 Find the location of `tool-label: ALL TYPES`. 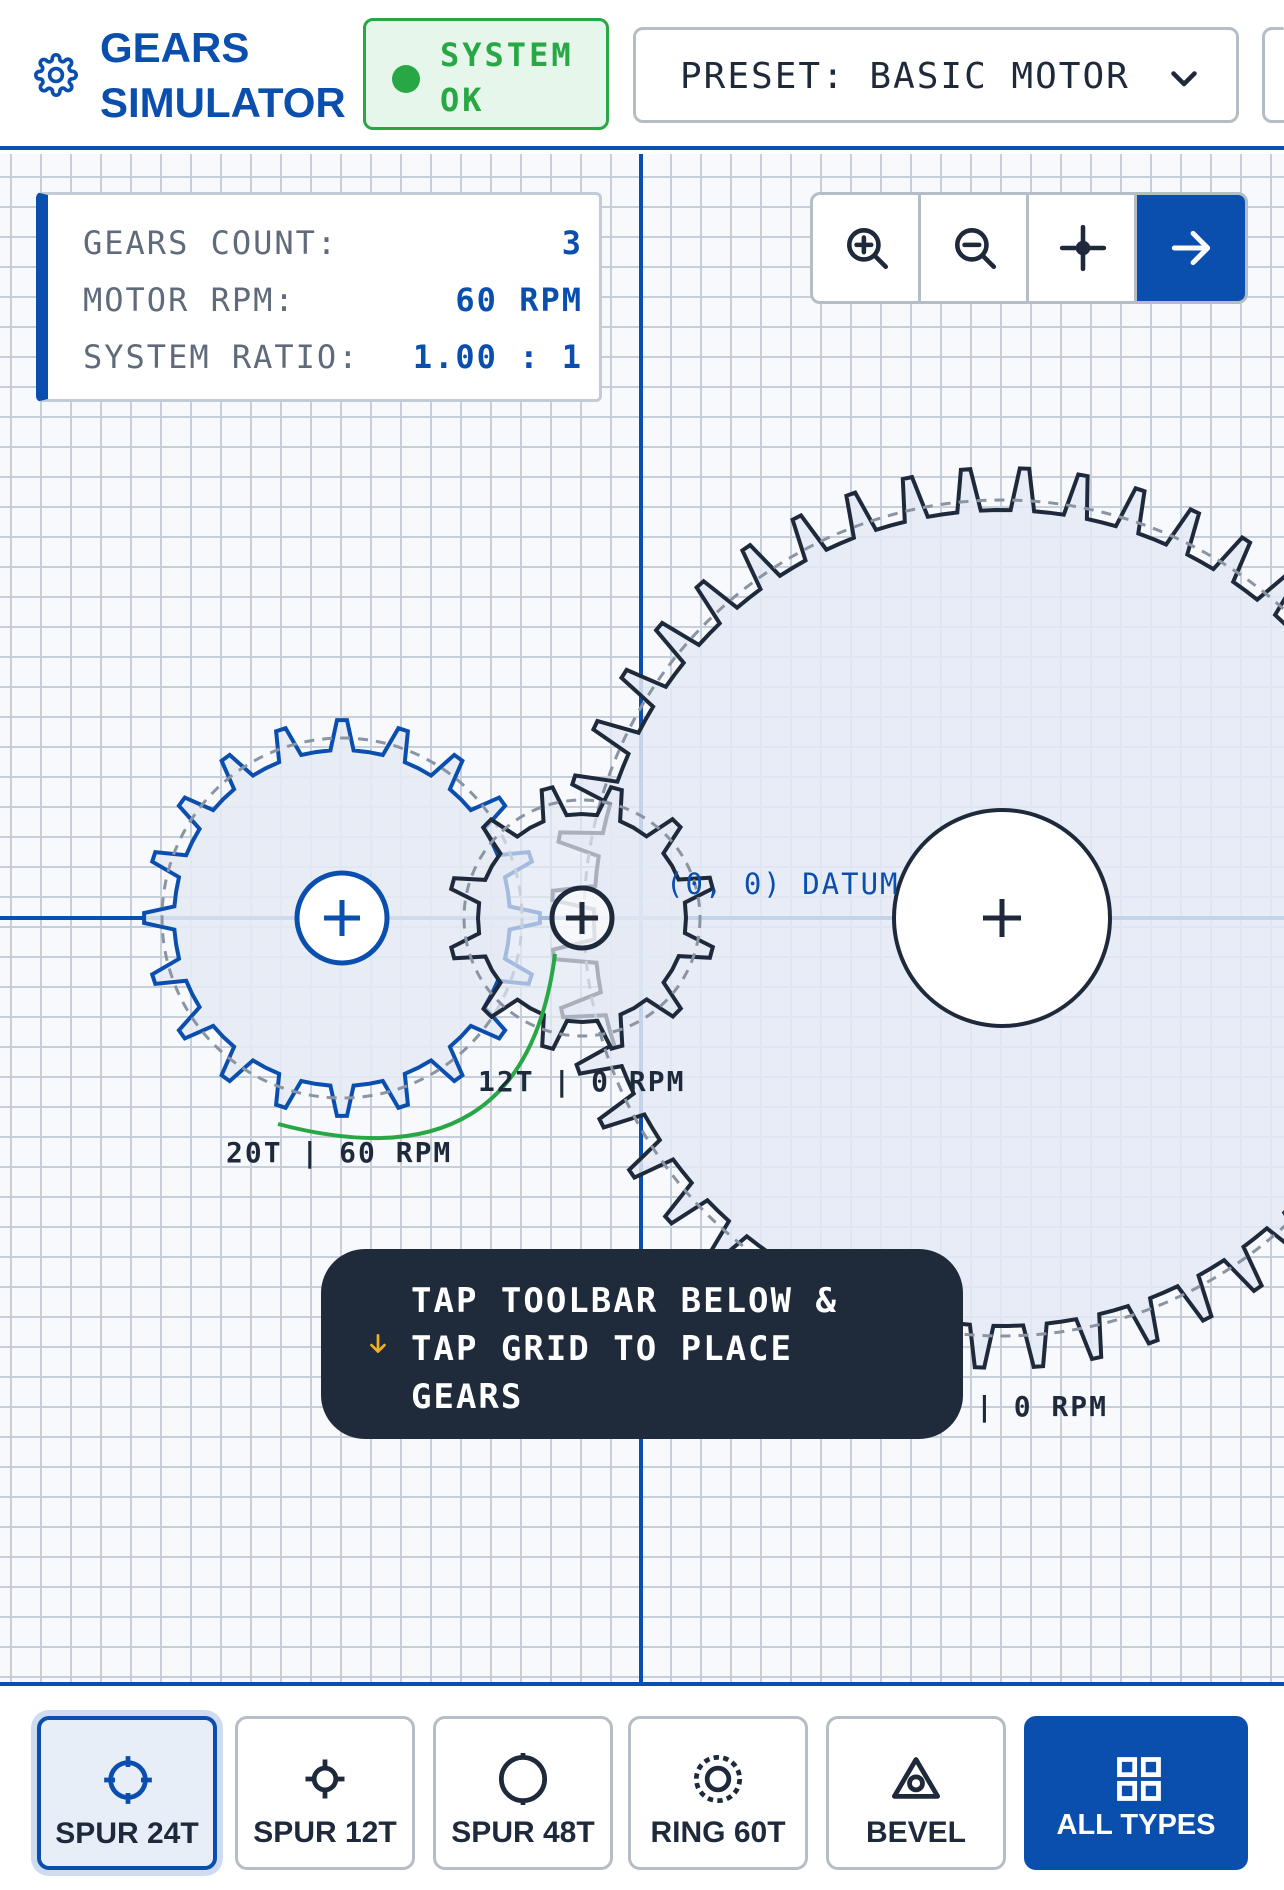

tool-label: ALL TYPES is located at coordinates (1136, 1825).